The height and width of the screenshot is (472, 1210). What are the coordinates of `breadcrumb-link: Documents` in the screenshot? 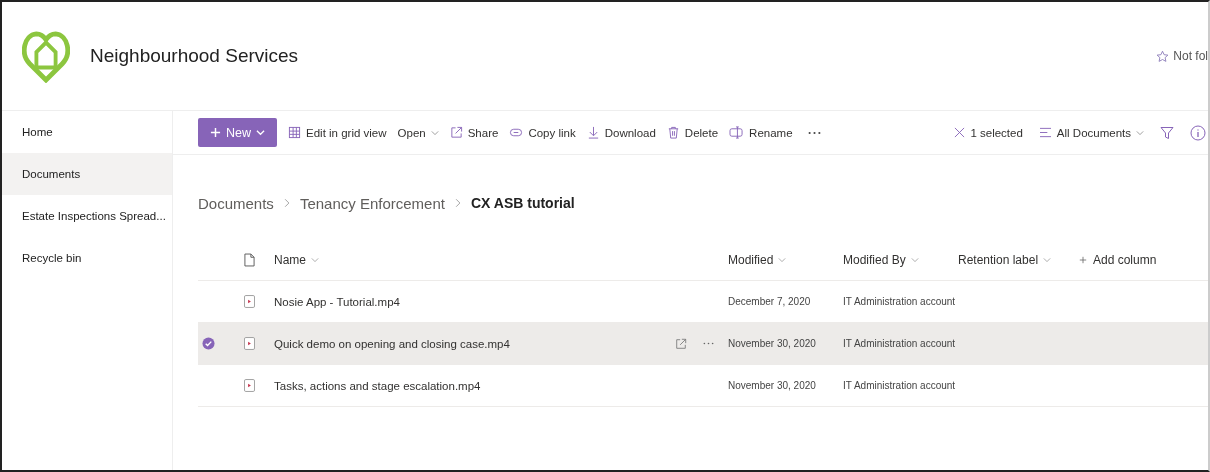 It's located at (236, 203).